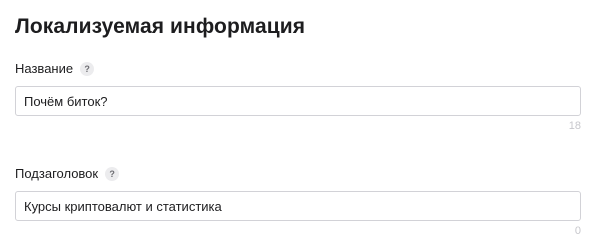  Describe the element at coordinates (574, 126) in the screenshot. I see `name-char-count: 18` at that location.